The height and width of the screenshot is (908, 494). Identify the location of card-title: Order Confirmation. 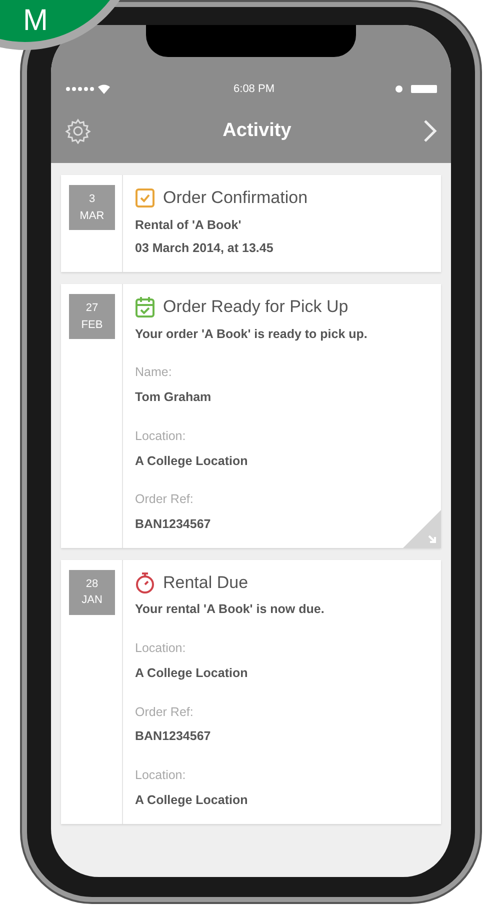
(235, 198).